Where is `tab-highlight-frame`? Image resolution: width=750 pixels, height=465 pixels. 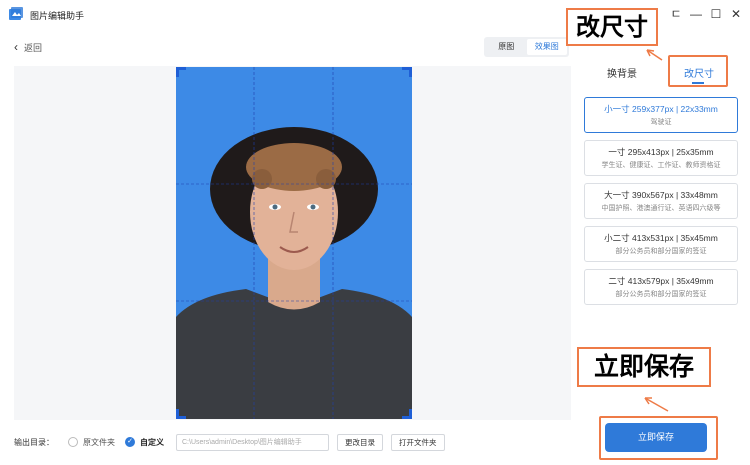 tab-highlight-frame is located at coordinates (698, 71).